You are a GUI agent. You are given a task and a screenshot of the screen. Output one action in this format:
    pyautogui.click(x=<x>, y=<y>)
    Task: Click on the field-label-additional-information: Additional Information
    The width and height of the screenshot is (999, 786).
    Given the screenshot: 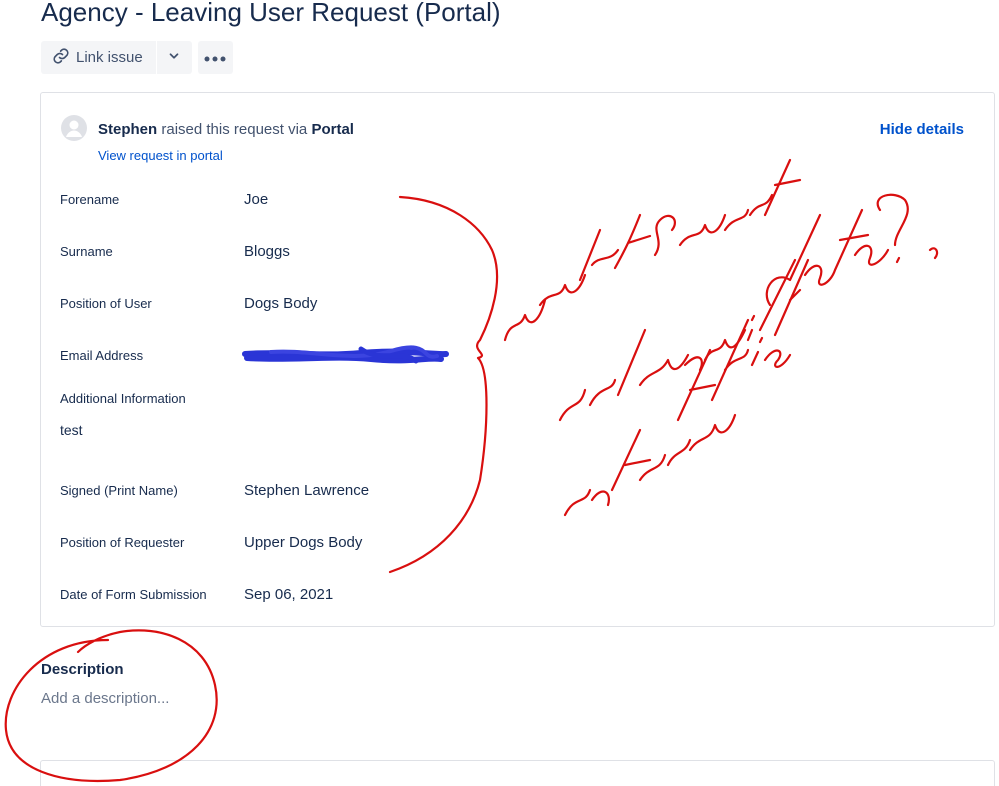 What is the action you would take?
    pyautogui.click(x=123, y=398)
    